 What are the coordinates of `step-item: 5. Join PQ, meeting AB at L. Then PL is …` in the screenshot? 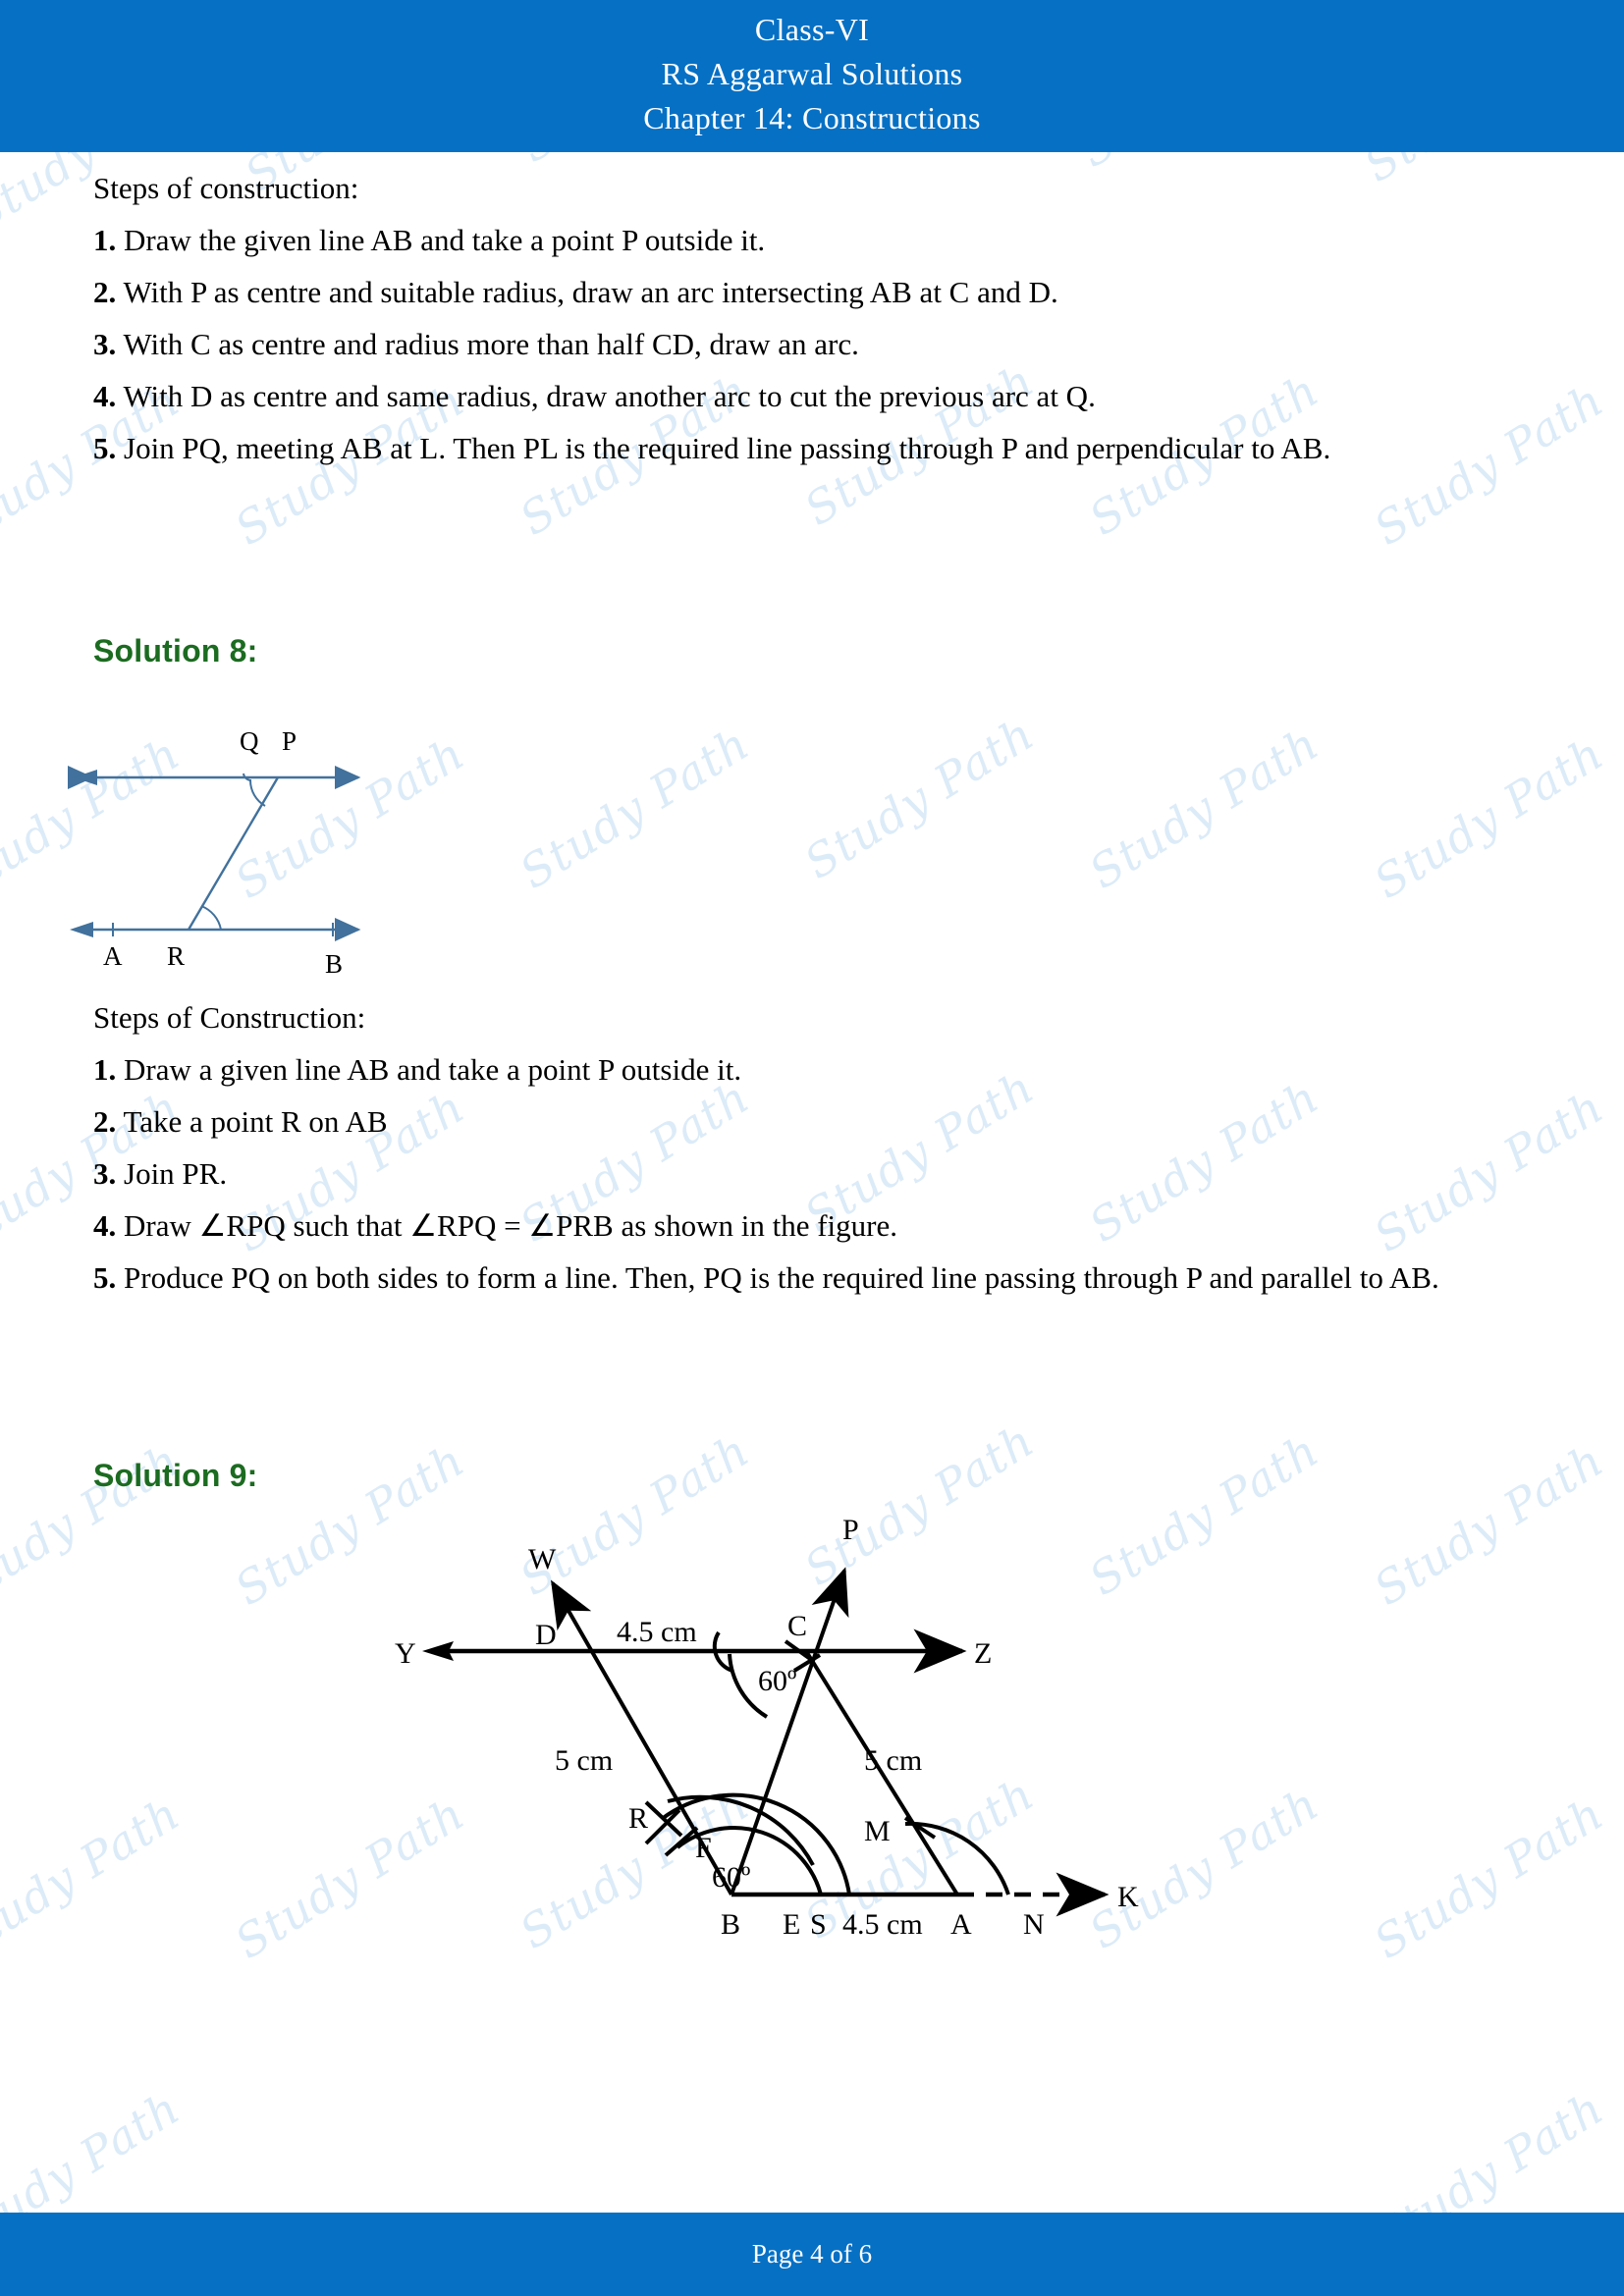 It's located at (795, 448).